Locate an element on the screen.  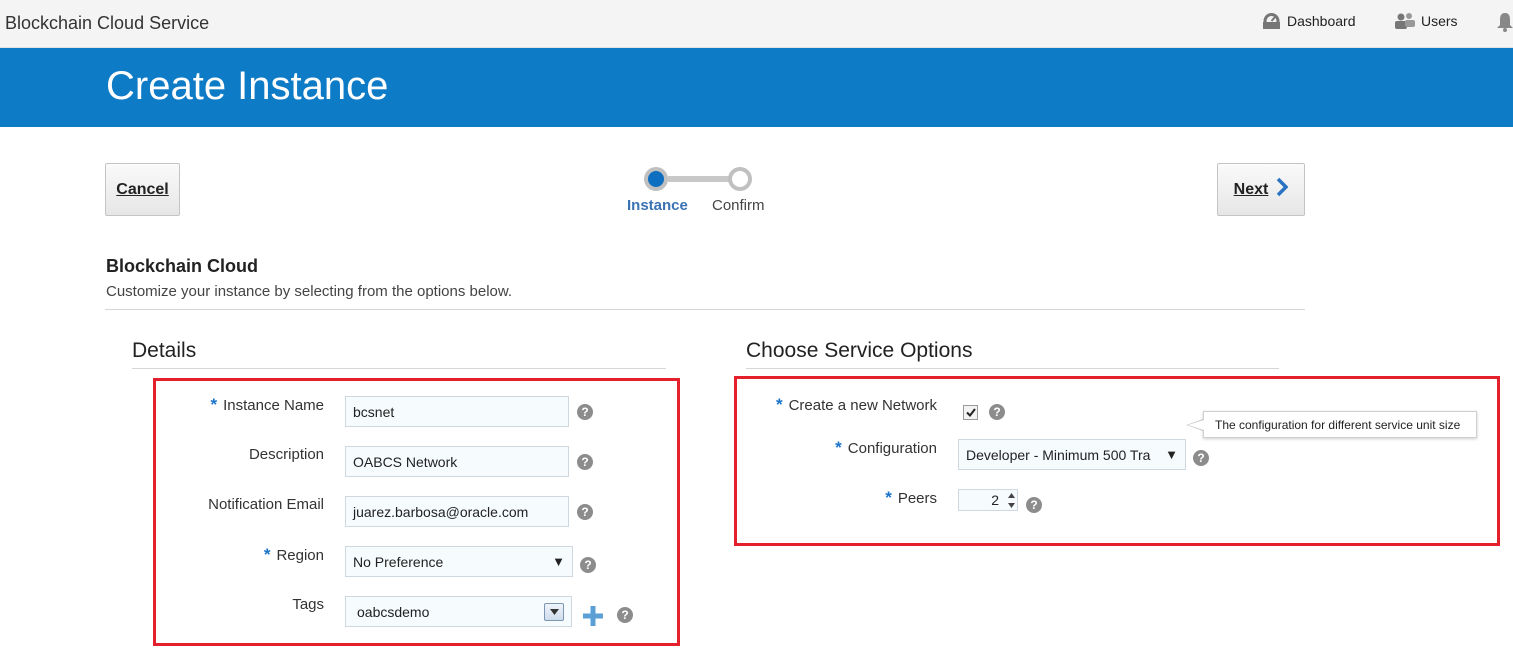
instance-name-label: * Instance Name is located at coordinates (267, 404).